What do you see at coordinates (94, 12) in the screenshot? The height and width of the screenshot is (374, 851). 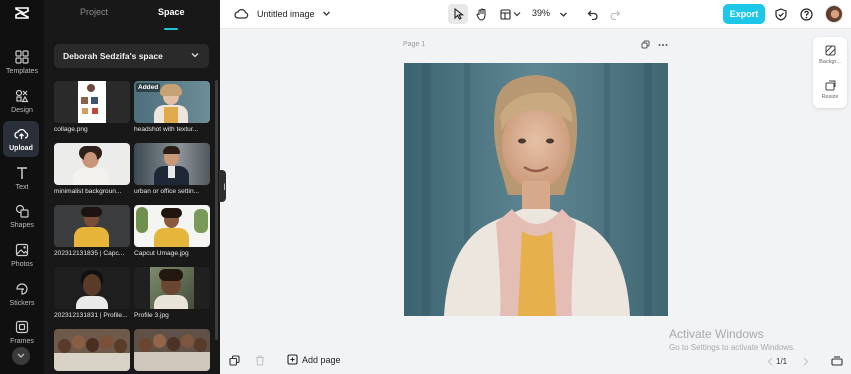 I see `tab-project: Project` at bounding box center [94, 12].